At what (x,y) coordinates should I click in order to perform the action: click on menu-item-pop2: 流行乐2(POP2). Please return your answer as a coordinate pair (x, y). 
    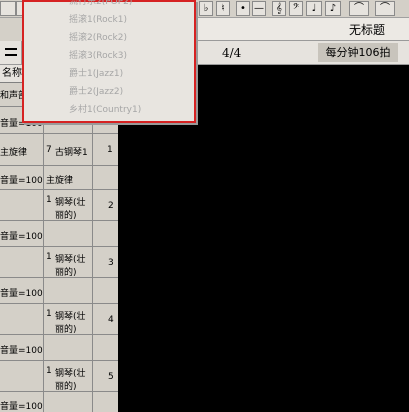
    Looking at the image, I should click on (100, 4).